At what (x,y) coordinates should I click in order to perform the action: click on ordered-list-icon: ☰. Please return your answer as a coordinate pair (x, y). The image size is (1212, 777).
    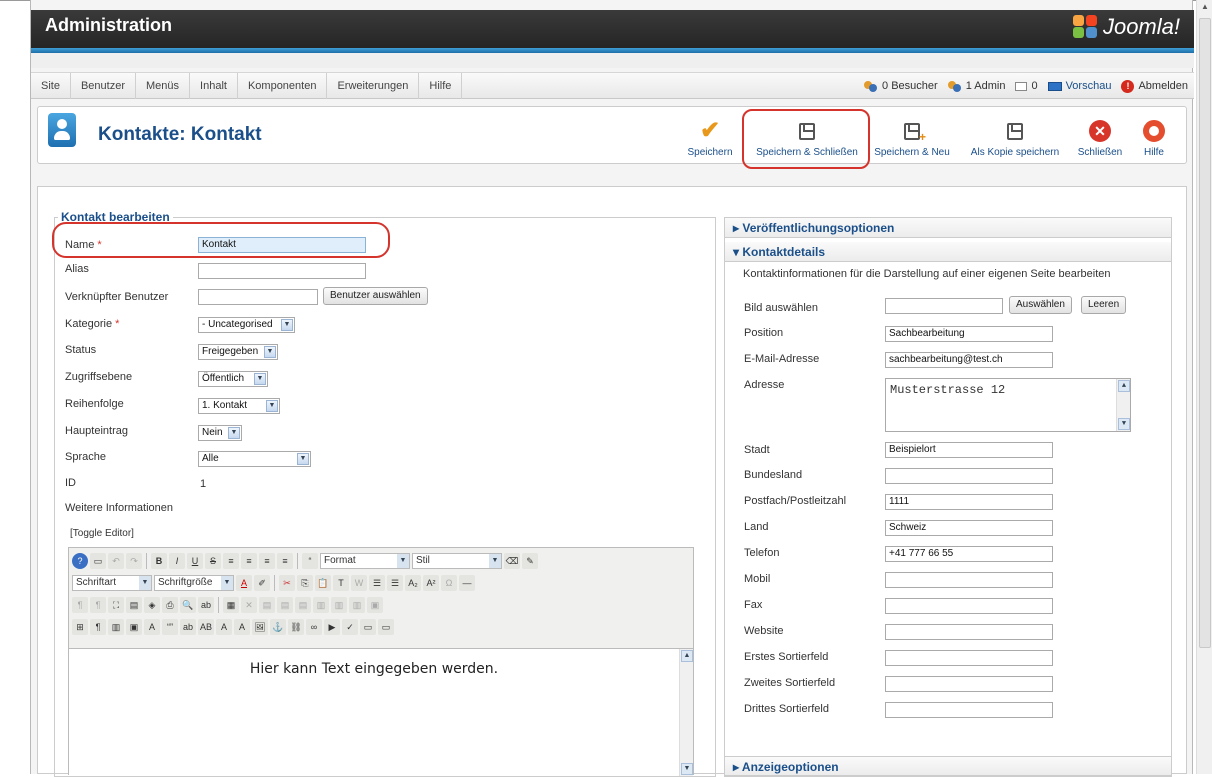
    Looking at the image, I should click on (377, 583).